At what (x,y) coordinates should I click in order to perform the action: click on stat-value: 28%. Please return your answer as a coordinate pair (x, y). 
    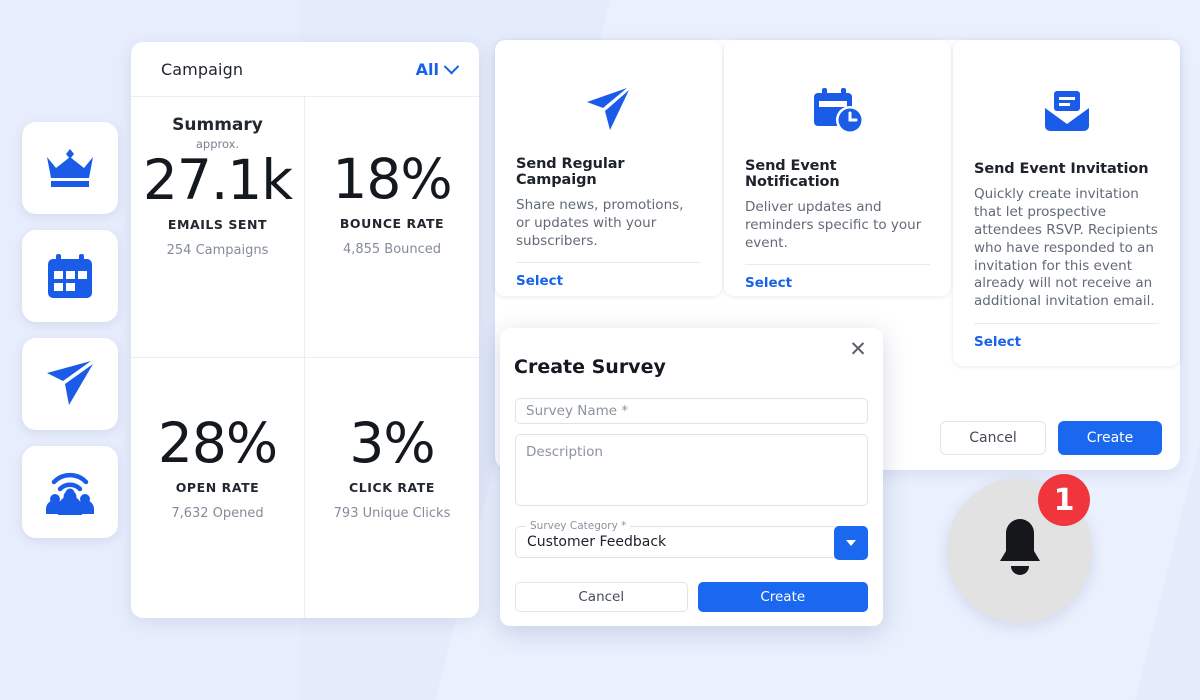
    Looking at the image, I should click on (217, 442).